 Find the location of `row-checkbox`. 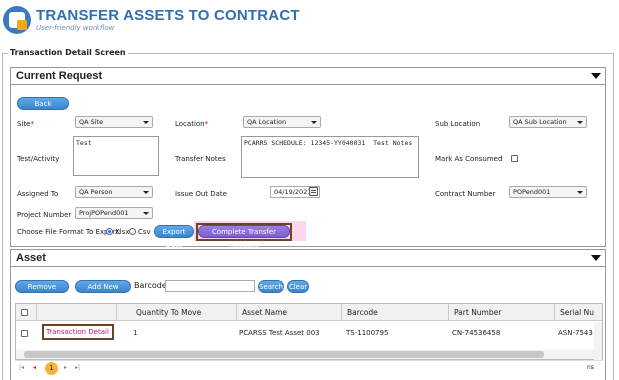

row-checkbox is located at coordinates (24, 333).